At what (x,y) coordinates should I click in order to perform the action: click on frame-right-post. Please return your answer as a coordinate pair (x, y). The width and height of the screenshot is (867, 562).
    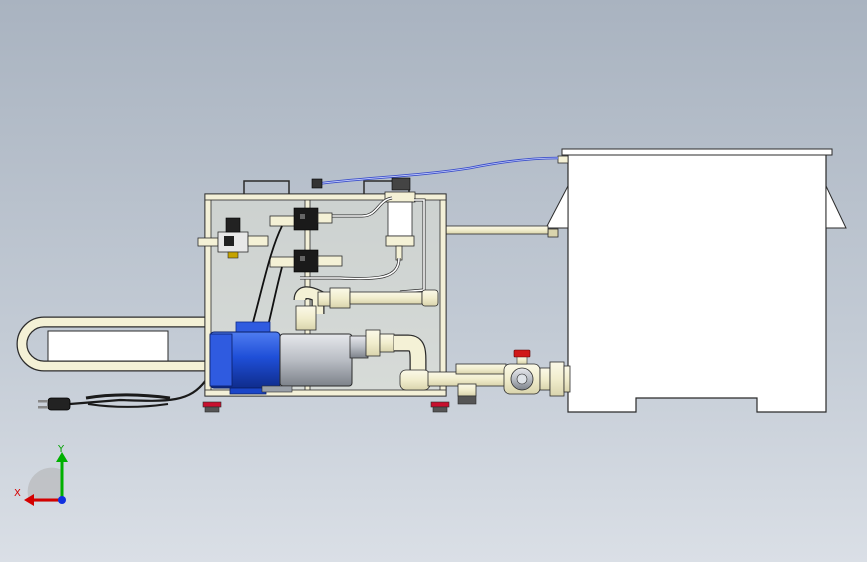
    Looking at the image, I should click on (443, 295).